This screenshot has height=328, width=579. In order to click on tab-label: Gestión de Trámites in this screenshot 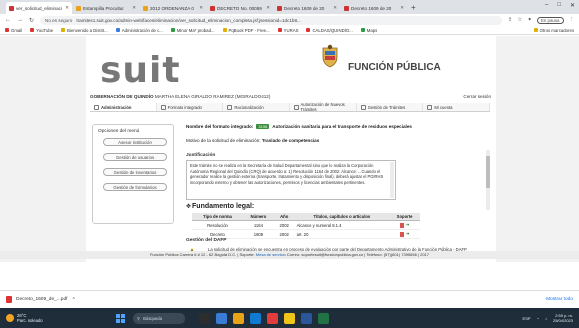, I will do `click(386, 107)`.